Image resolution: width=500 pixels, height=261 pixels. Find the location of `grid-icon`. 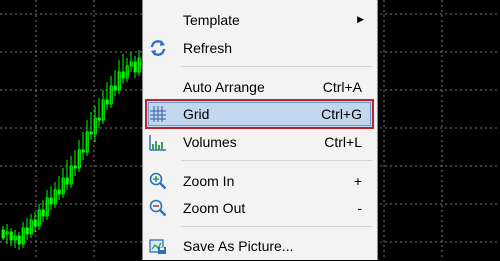

grid-icon is located at coordinates (158, 114).